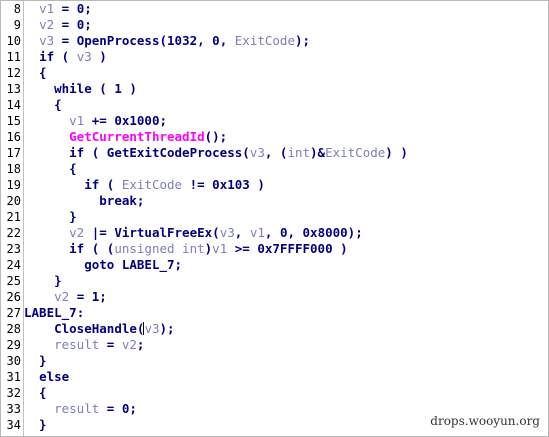  Describe the element at coordinates (13, 153) in the screenshot. I see `line-number: 17` at that location.